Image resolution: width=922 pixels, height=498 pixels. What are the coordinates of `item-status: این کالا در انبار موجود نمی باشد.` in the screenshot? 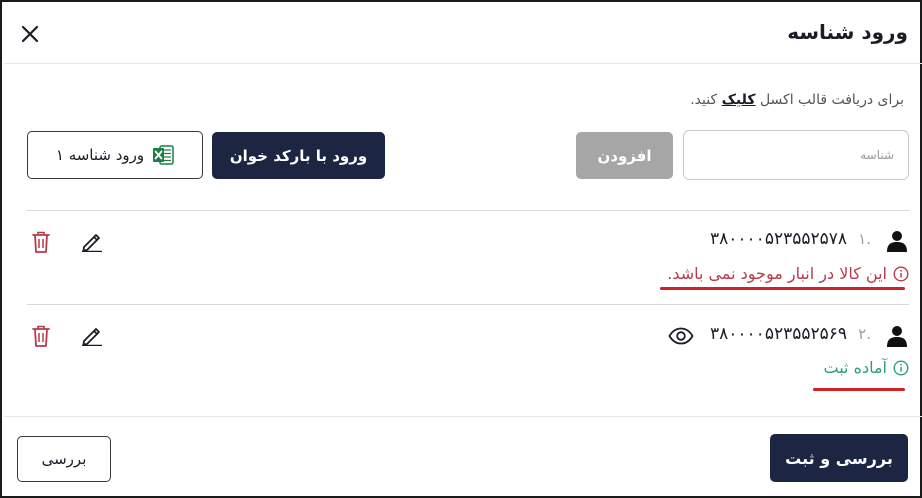 It's located at (788, 273).